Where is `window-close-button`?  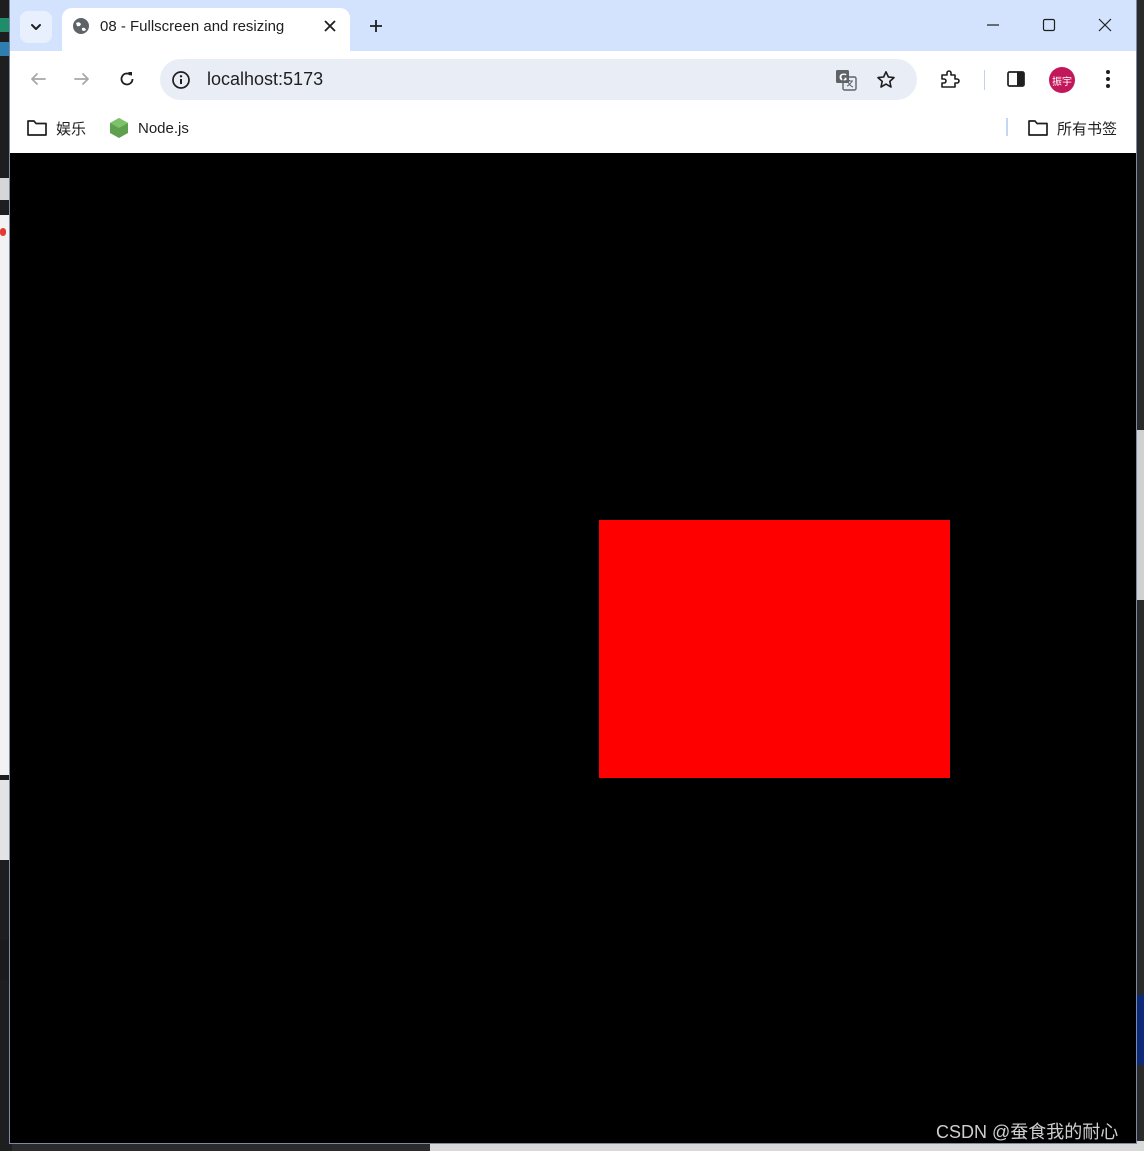 window-close-button is located at coordinates (1105, 25).